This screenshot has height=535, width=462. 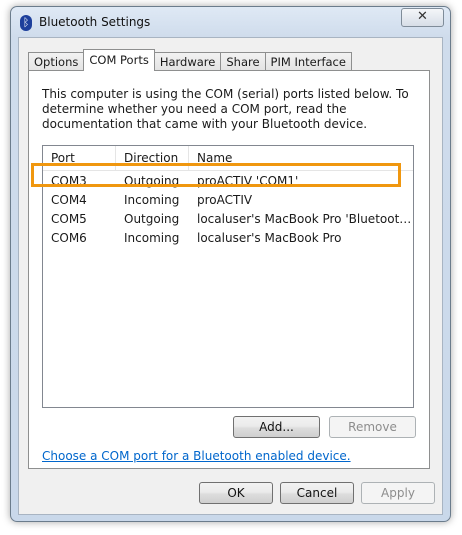 I want to click on cell-name: proACTIV, so click(x=225, y=200).